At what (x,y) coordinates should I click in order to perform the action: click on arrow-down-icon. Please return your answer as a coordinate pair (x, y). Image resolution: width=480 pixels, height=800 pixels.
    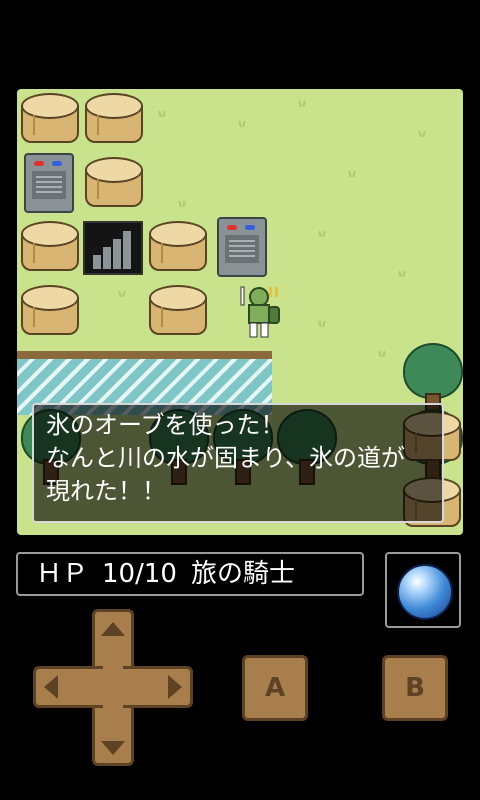
    Looking at the image, I should click on (113, 748).